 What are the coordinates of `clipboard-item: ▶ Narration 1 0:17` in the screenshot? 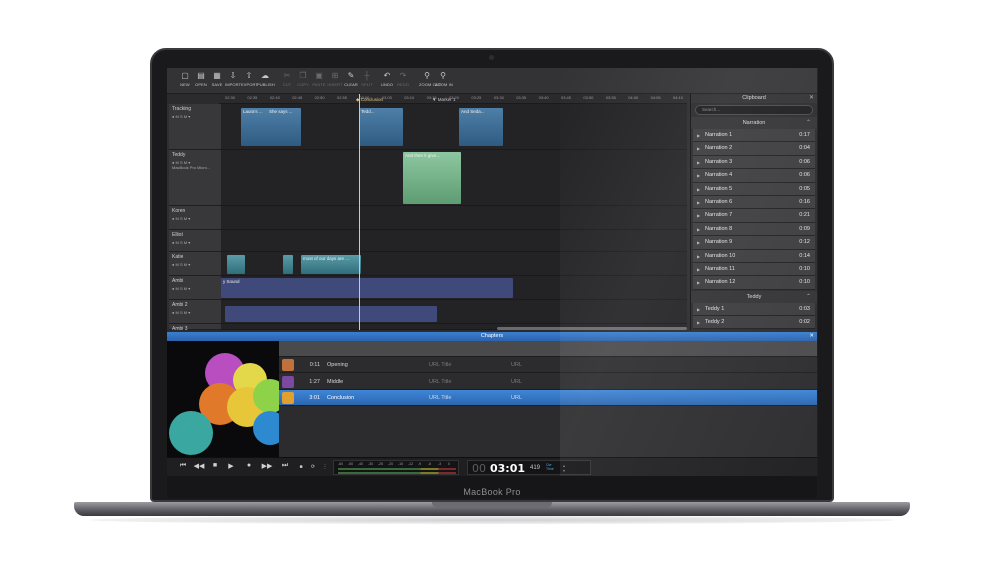 It's located at (754, 136).